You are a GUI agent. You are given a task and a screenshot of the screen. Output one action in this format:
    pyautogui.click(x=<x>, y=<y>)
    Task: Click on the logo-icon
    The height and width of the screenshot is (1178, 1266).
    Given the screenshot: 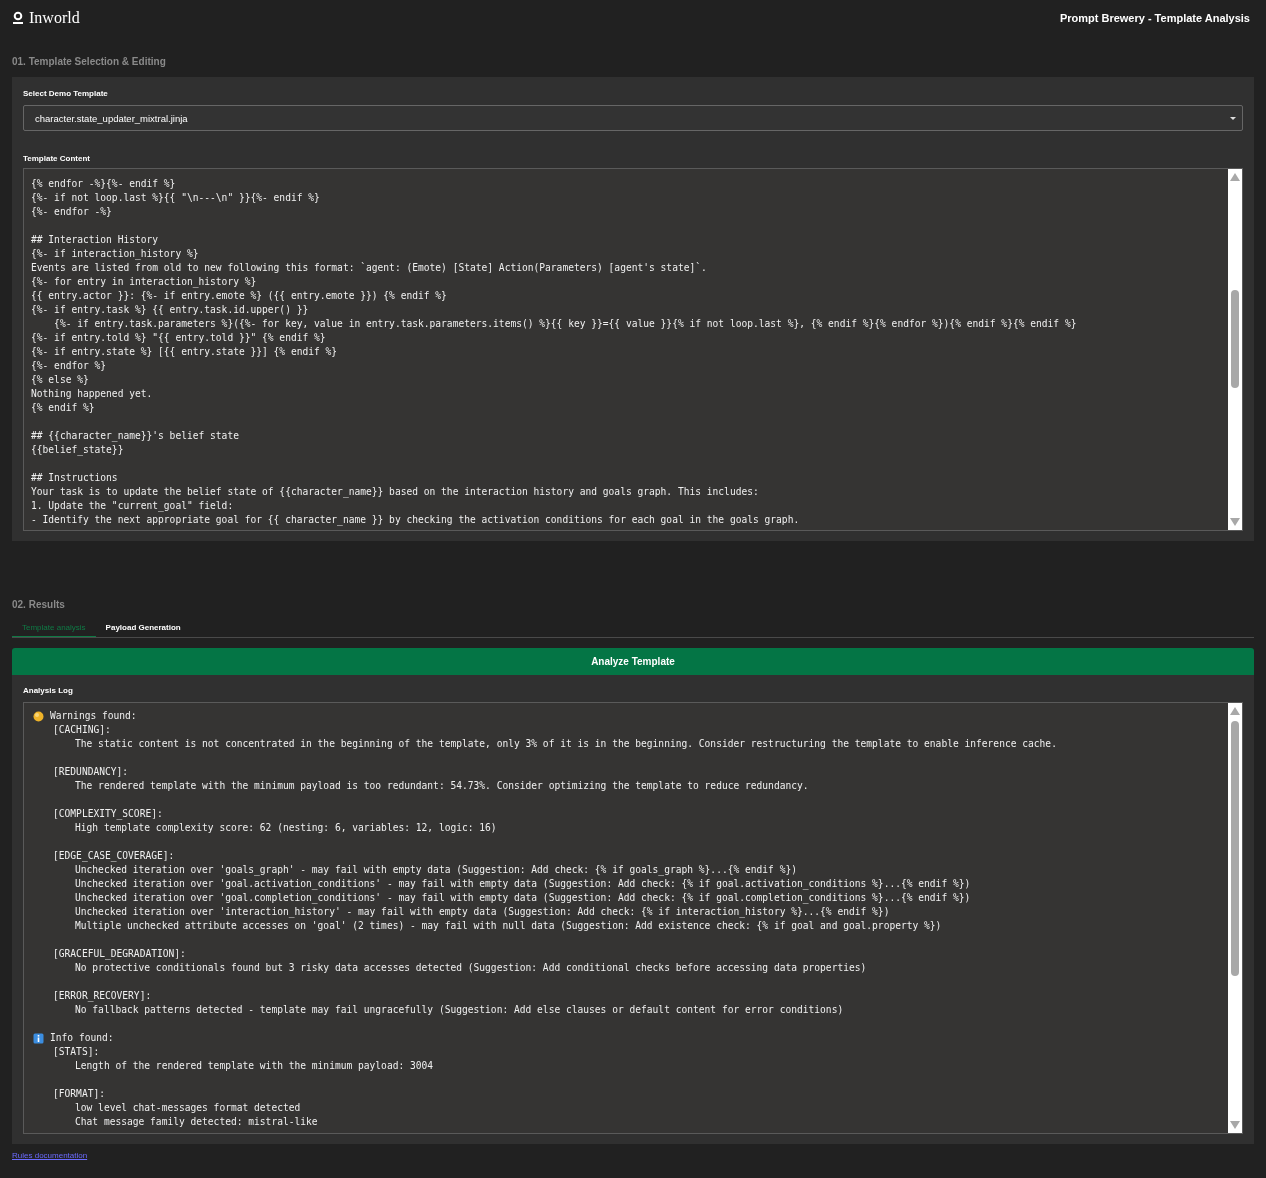 What is the action you would take?
    pyautogui.click(x=18, y=17)
    